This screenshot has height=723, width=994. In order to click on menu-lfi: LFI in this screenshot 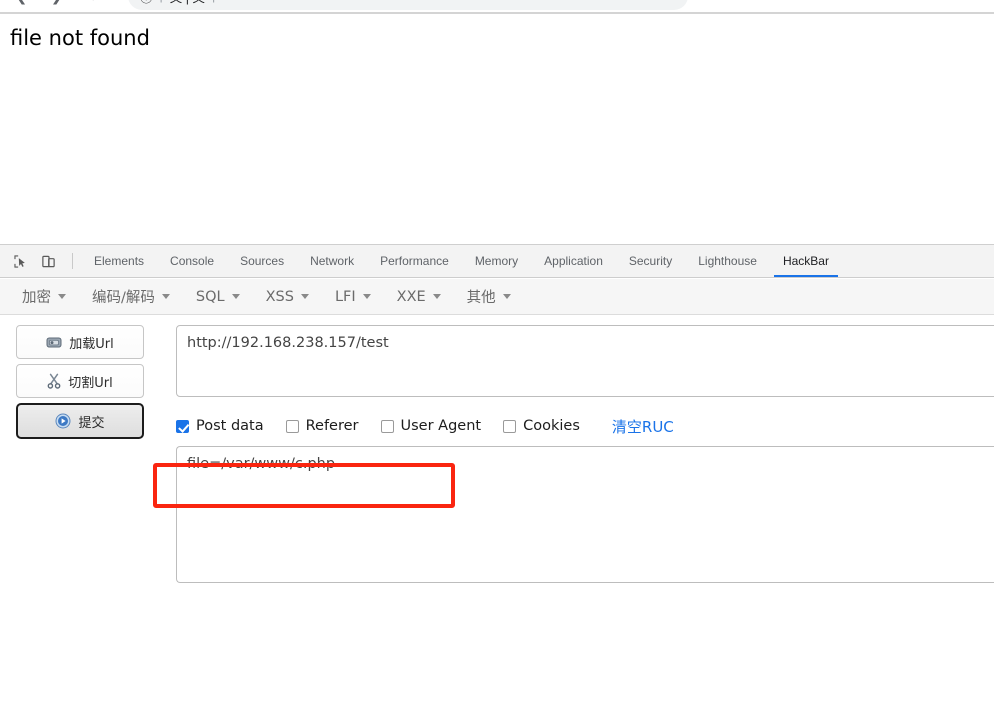, I will do `click(353, 297)`.